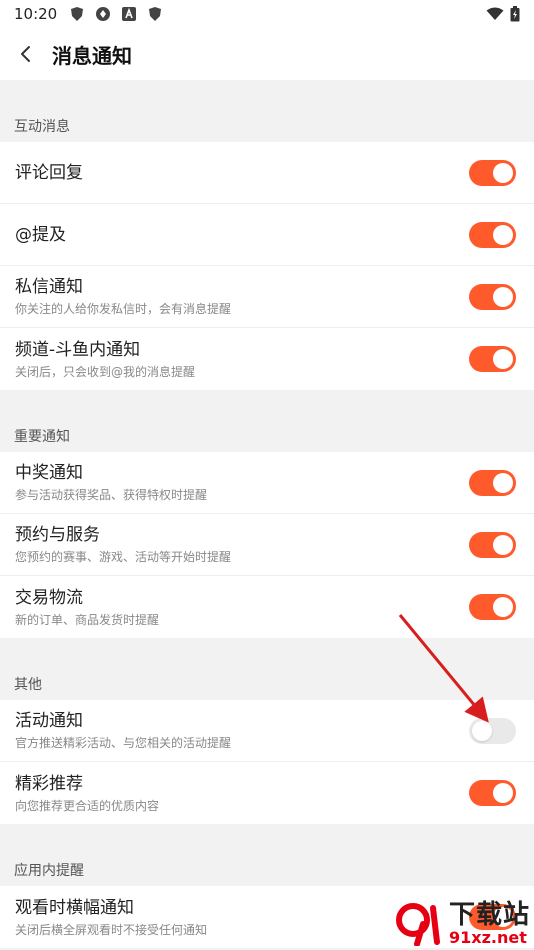 The image size is (534, 950). I want to click on setting-subtitle: 新的订单、商品发货时提醒, so click(87, 619).